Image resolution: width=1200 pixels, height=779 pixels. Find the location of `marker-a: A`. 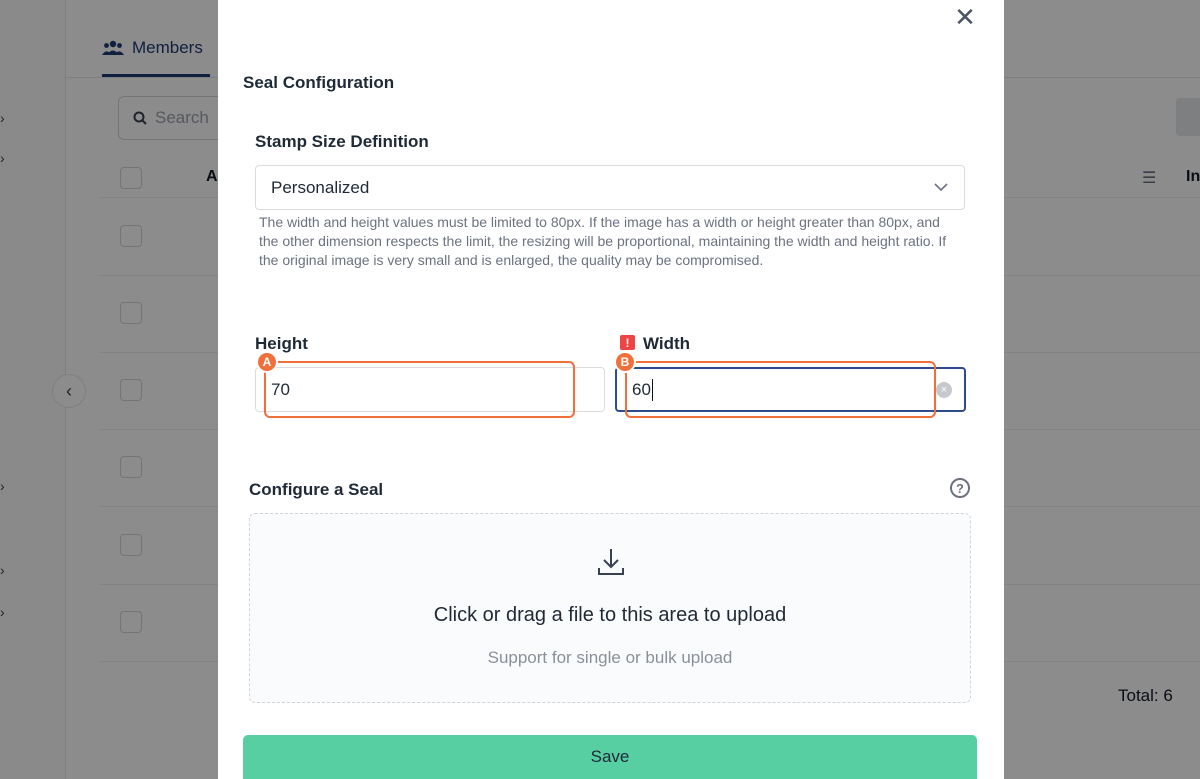

marker-a: A is located at coordinates (267, 362).